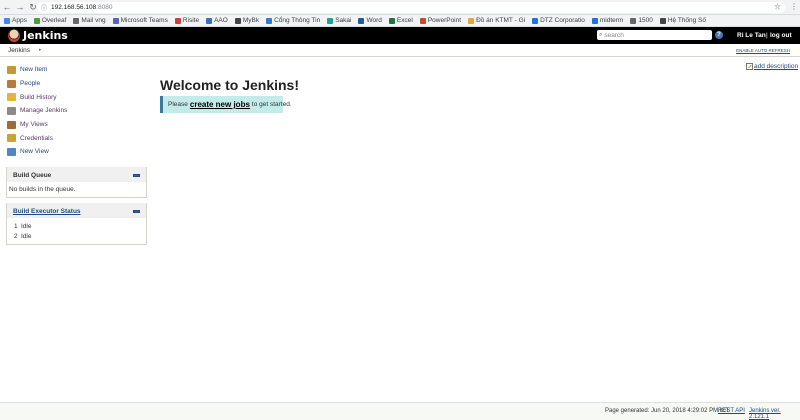  I want to click on bookmark-item: AAO, so click(217, 20).